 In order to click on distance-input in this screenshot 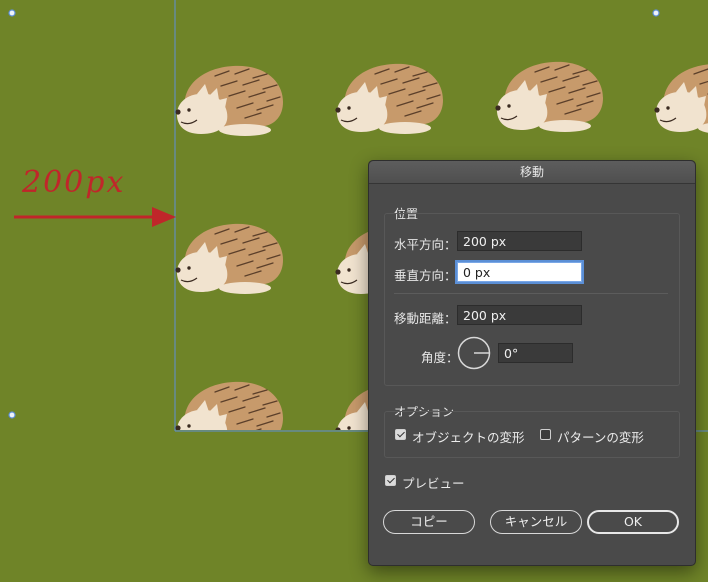, I will do `click(519, 315)`.